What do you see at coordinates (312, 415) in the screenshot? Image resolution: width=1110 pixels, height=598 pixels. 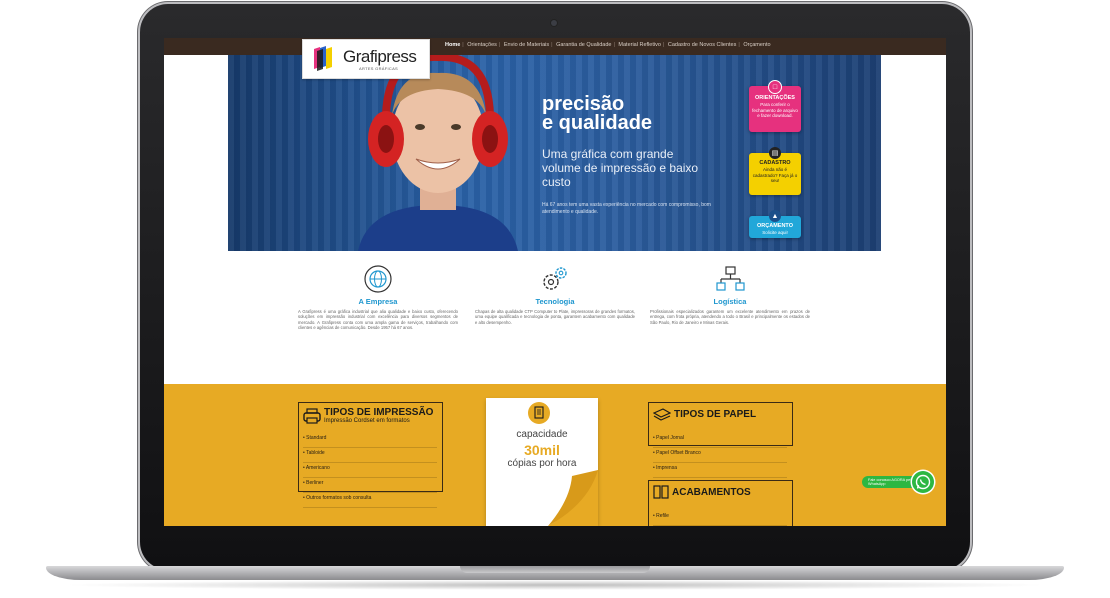 I see `printer-icon` at bounding box center [312, 415].